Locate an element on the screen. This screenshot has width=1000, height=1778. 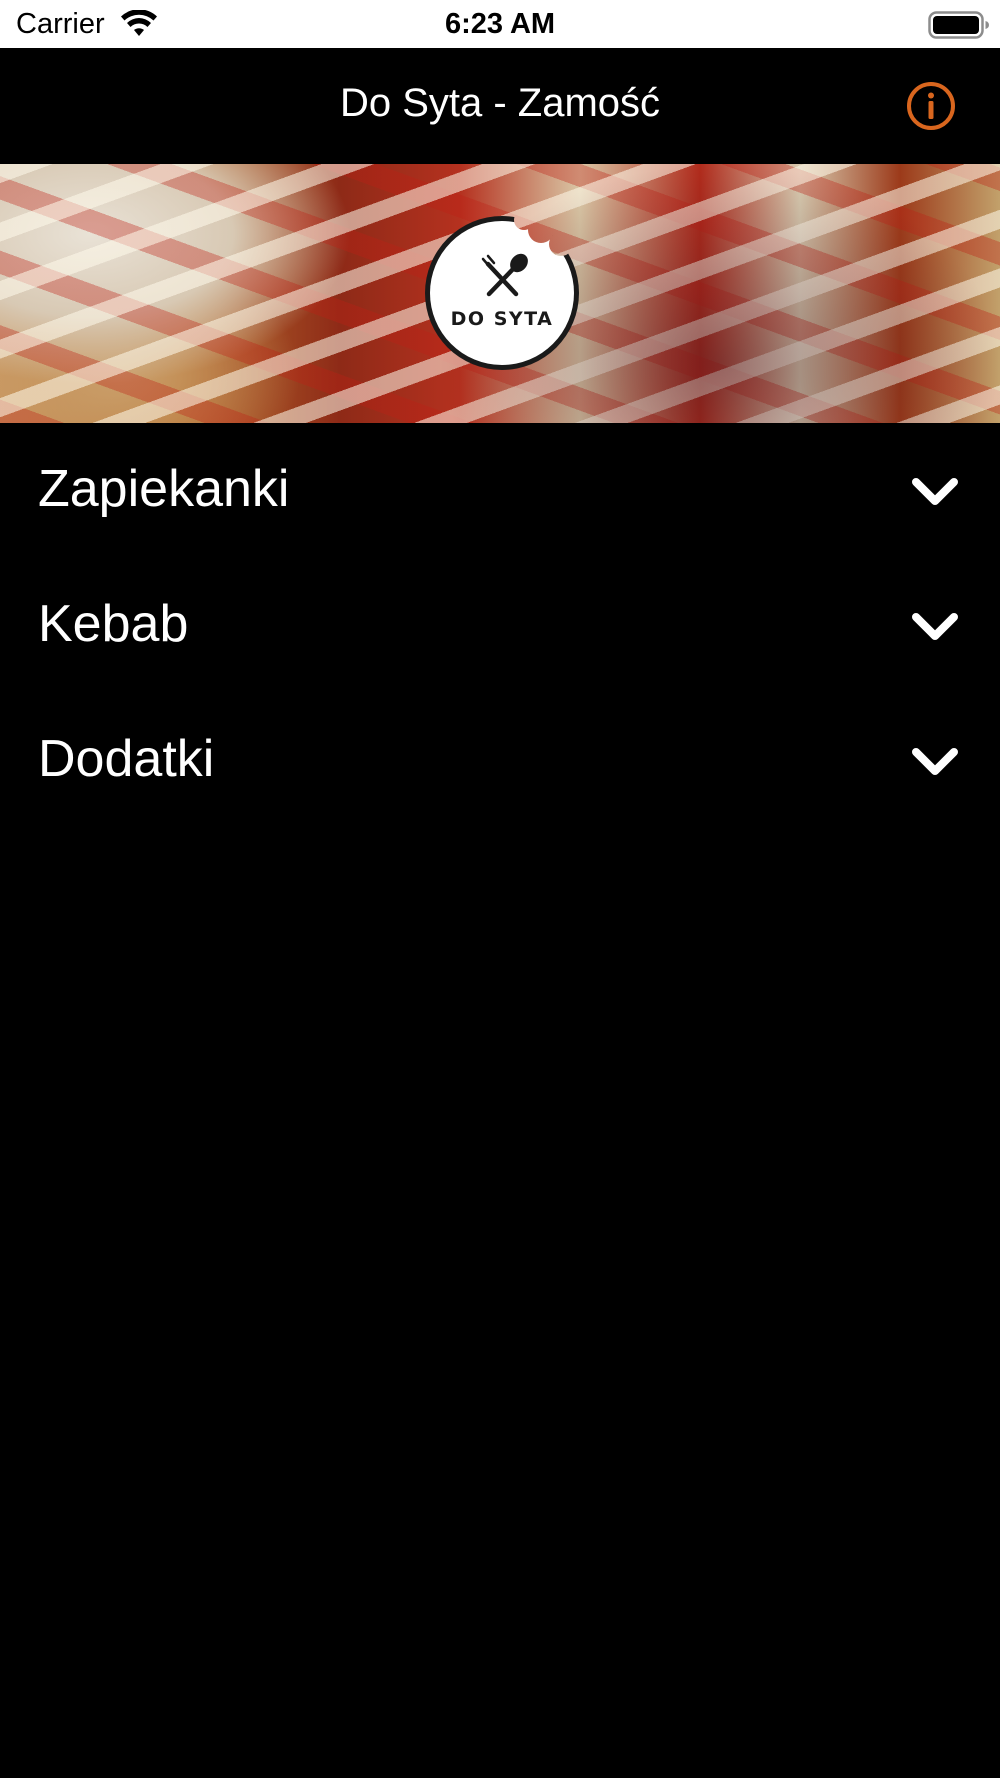
menu-category-kebab: Kebab is located at coordinates (500, 625).